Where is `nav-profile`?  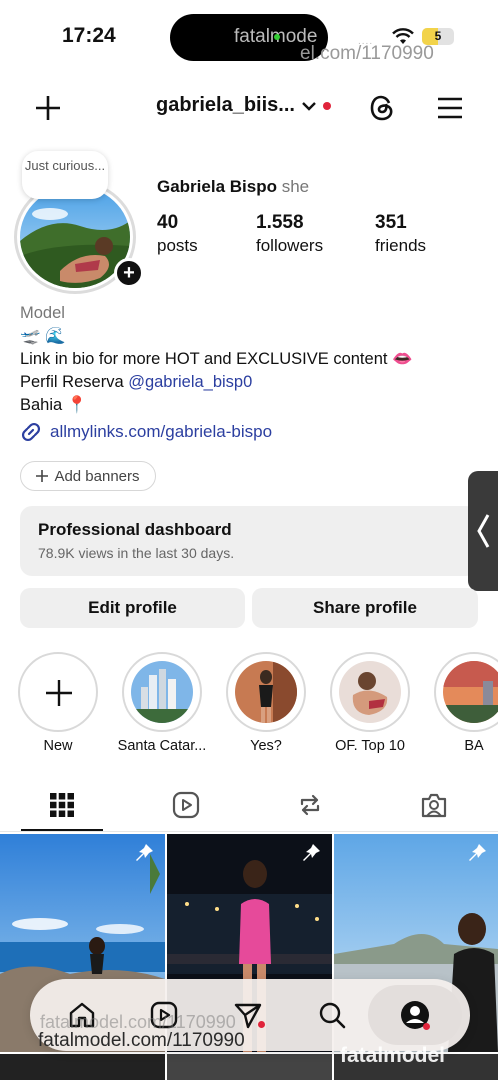 nav-profile is located at coordinates (415, 1015).